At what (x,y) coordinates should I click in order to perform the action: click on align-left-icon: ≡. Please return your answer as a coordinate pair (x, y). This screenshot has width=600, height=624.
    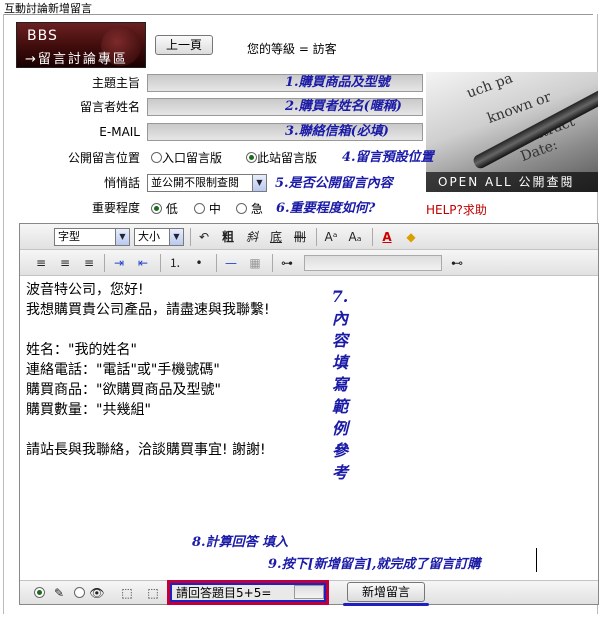
    Looking at the image, I should click on (41, 263).